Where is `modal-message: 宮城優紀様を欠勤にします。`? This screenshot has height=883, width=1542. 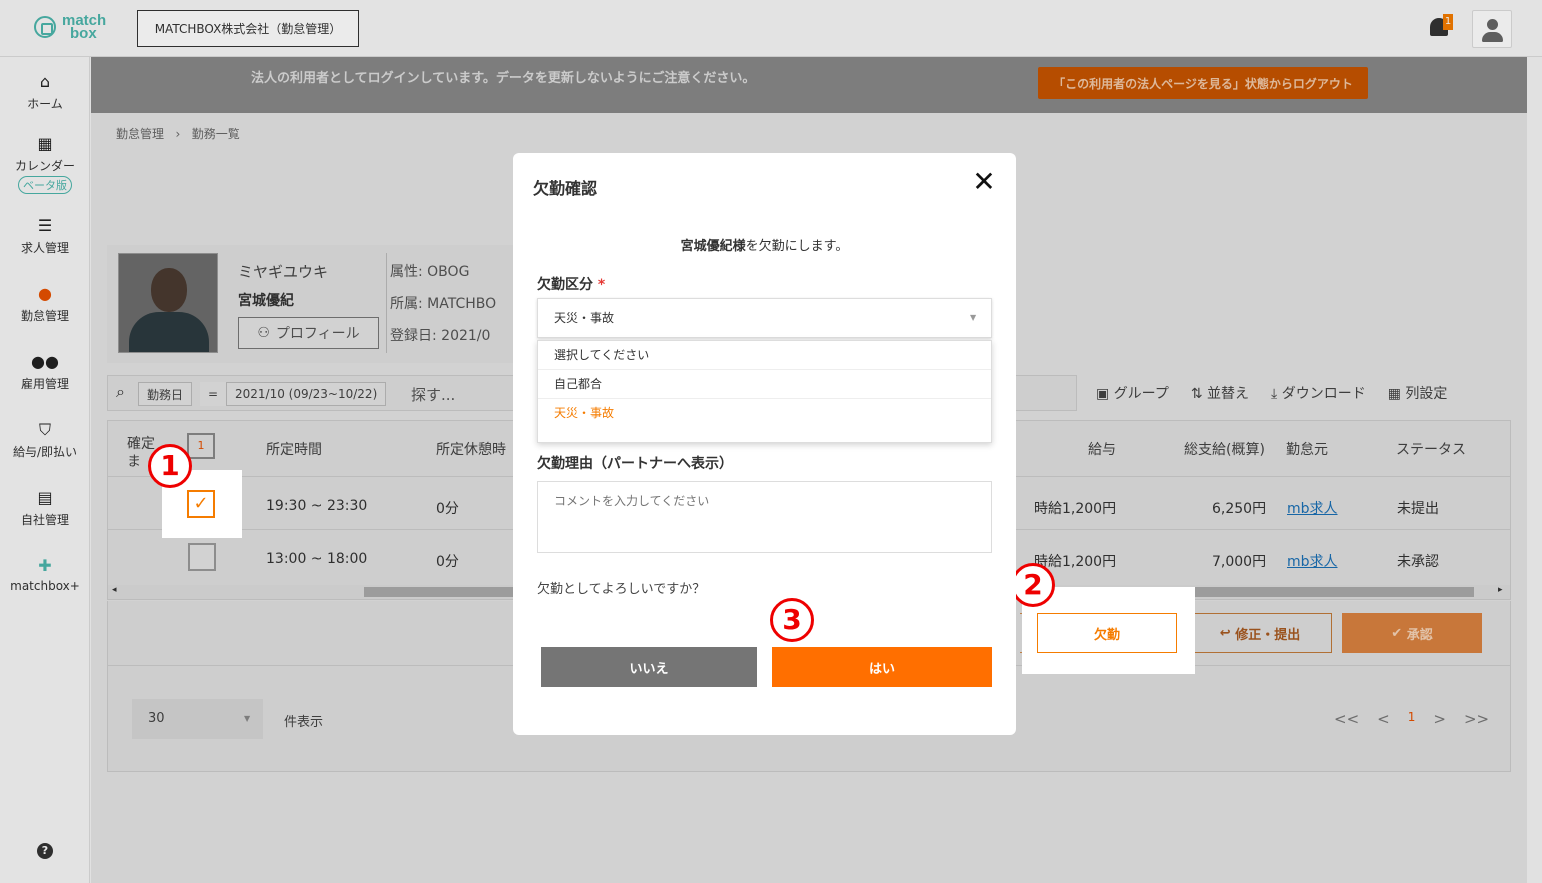 modal-message: 宮城優紀様を欠勤にします。 is located at coordinates (764, 246).